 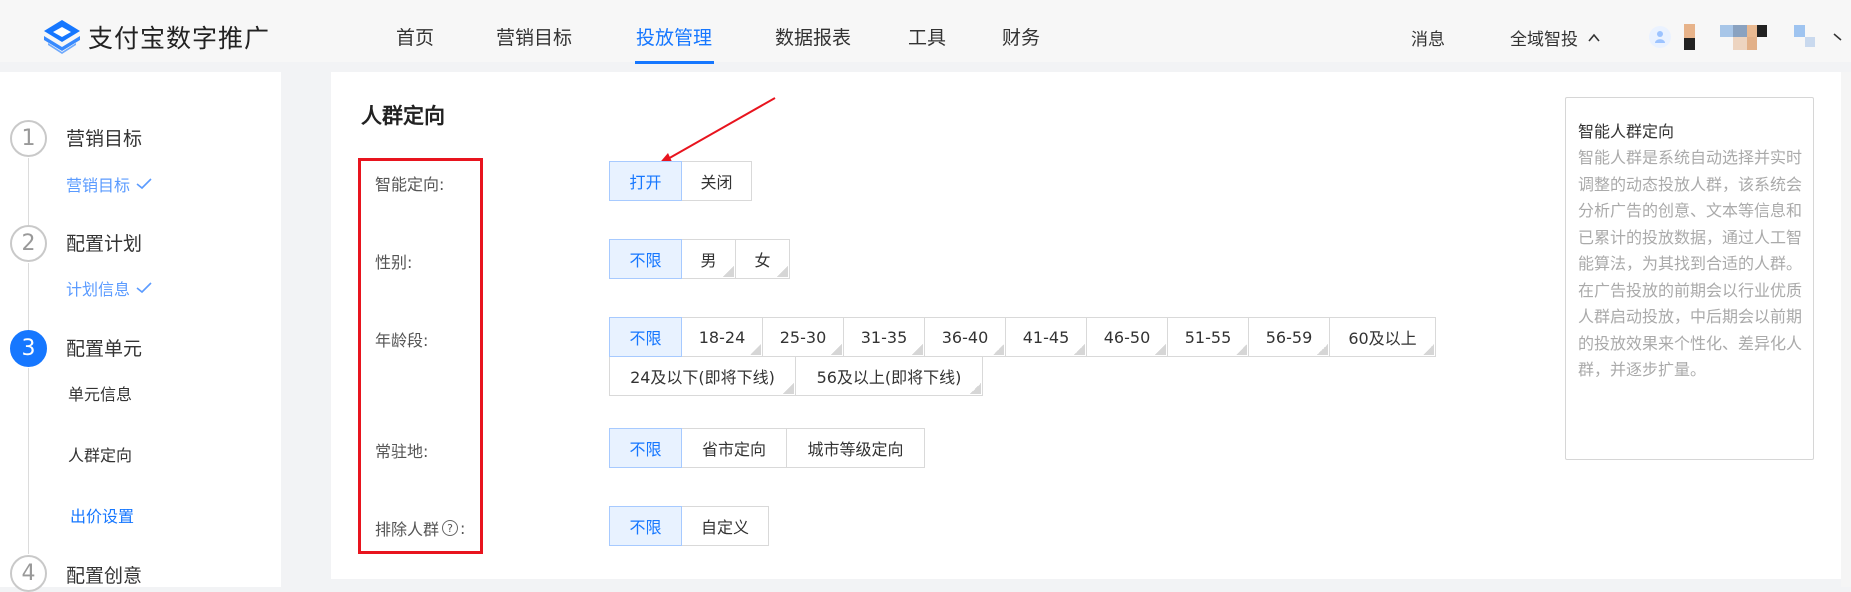 I want to click on section-title: 人群定向, so click(x=403, y=116).